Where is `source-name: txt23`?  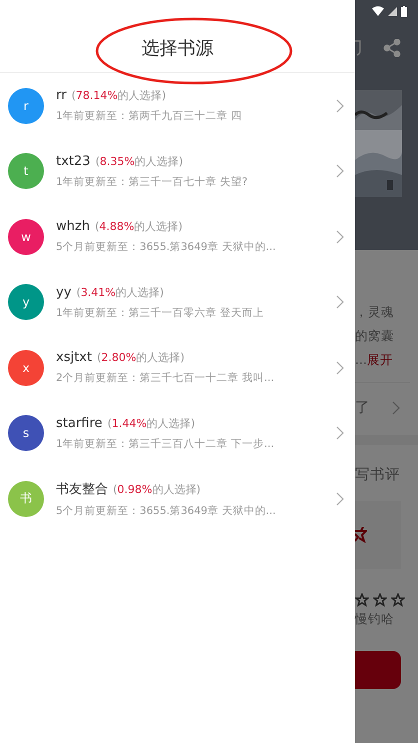 source-name: txt23 is located at coordinates (73, 161).